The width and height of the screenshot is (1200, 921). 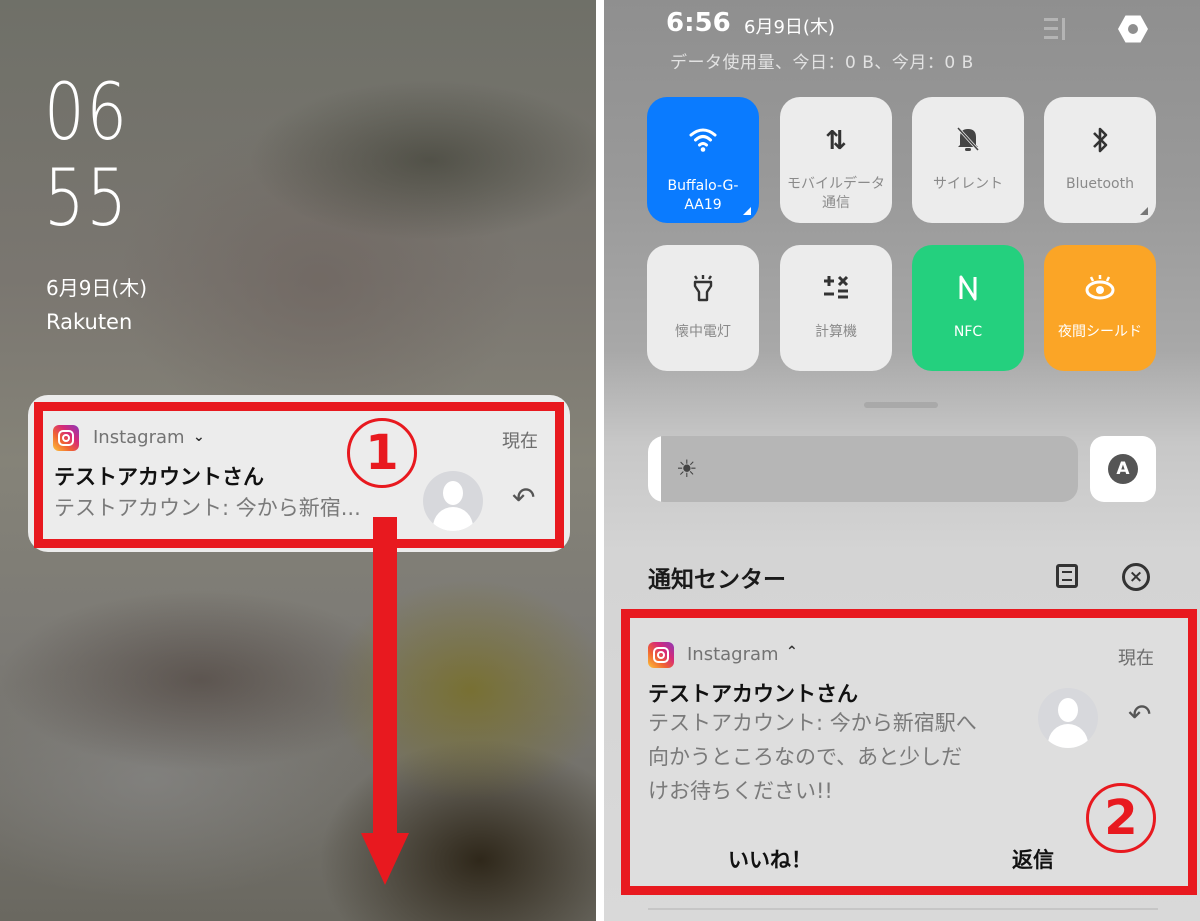 What do you see at coordinates (1133, 29) in the screenshot?
I see `settings-gear-icon` at bounding box center [1133, 29].